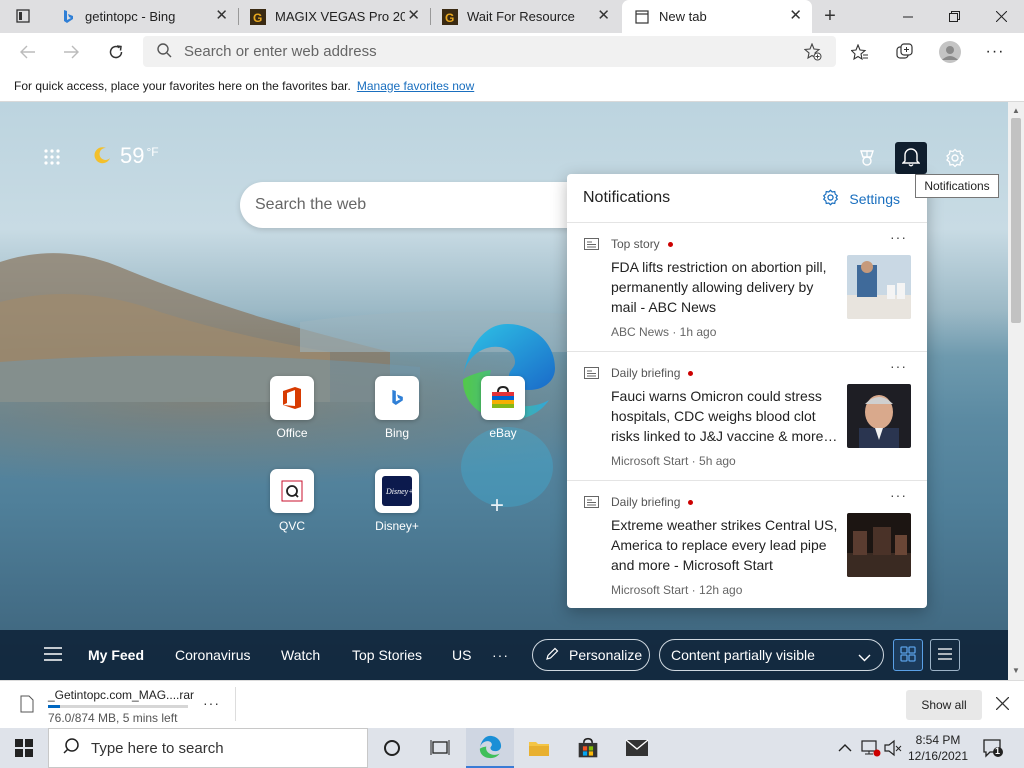 Image resolution: width=1024 pixels, height=768 pixels. Describe the element at coordinates (125, 156) in the screenshot. I see `weather-widget: 59 °F` at that location.